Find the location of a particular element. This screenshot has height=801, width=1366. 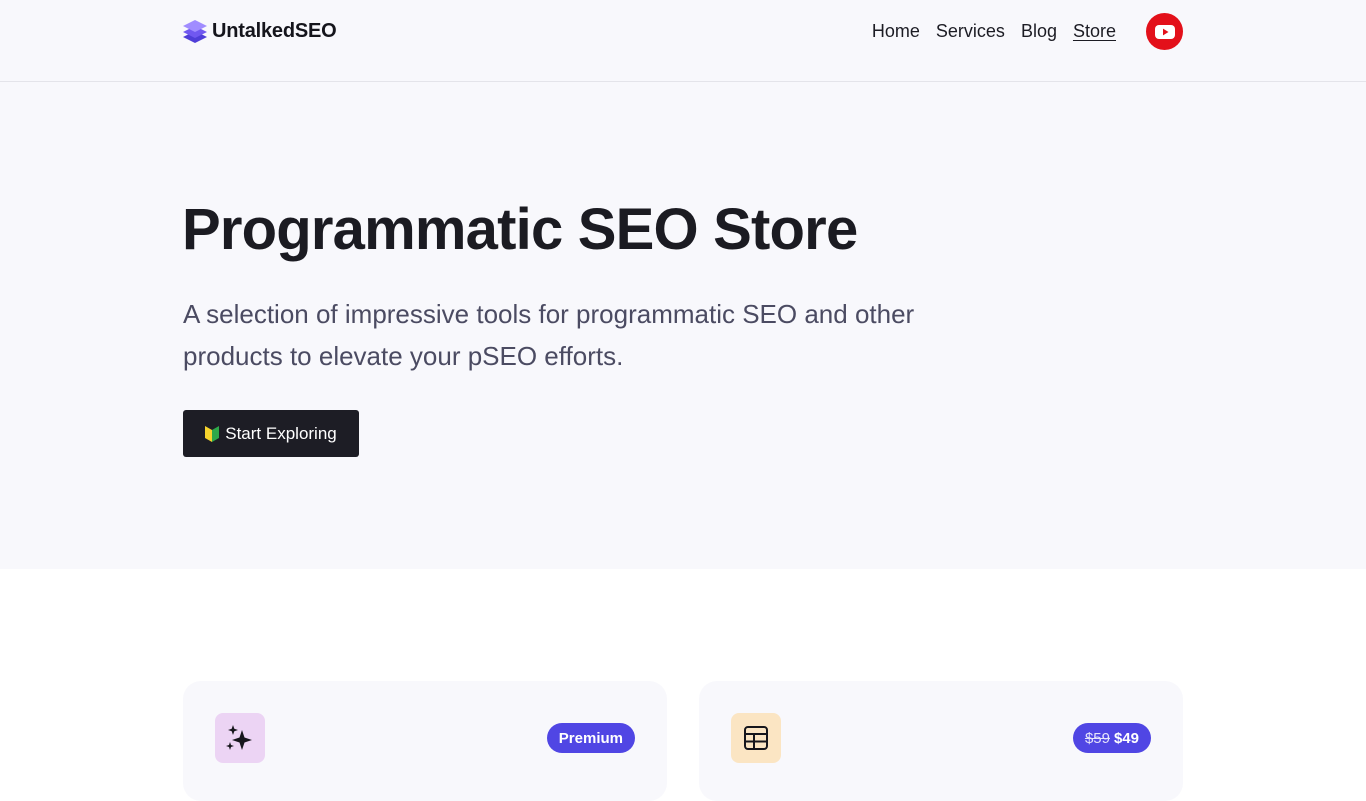

brand-logo-link: UntalkedSEO is located at coordinates (259, 31).